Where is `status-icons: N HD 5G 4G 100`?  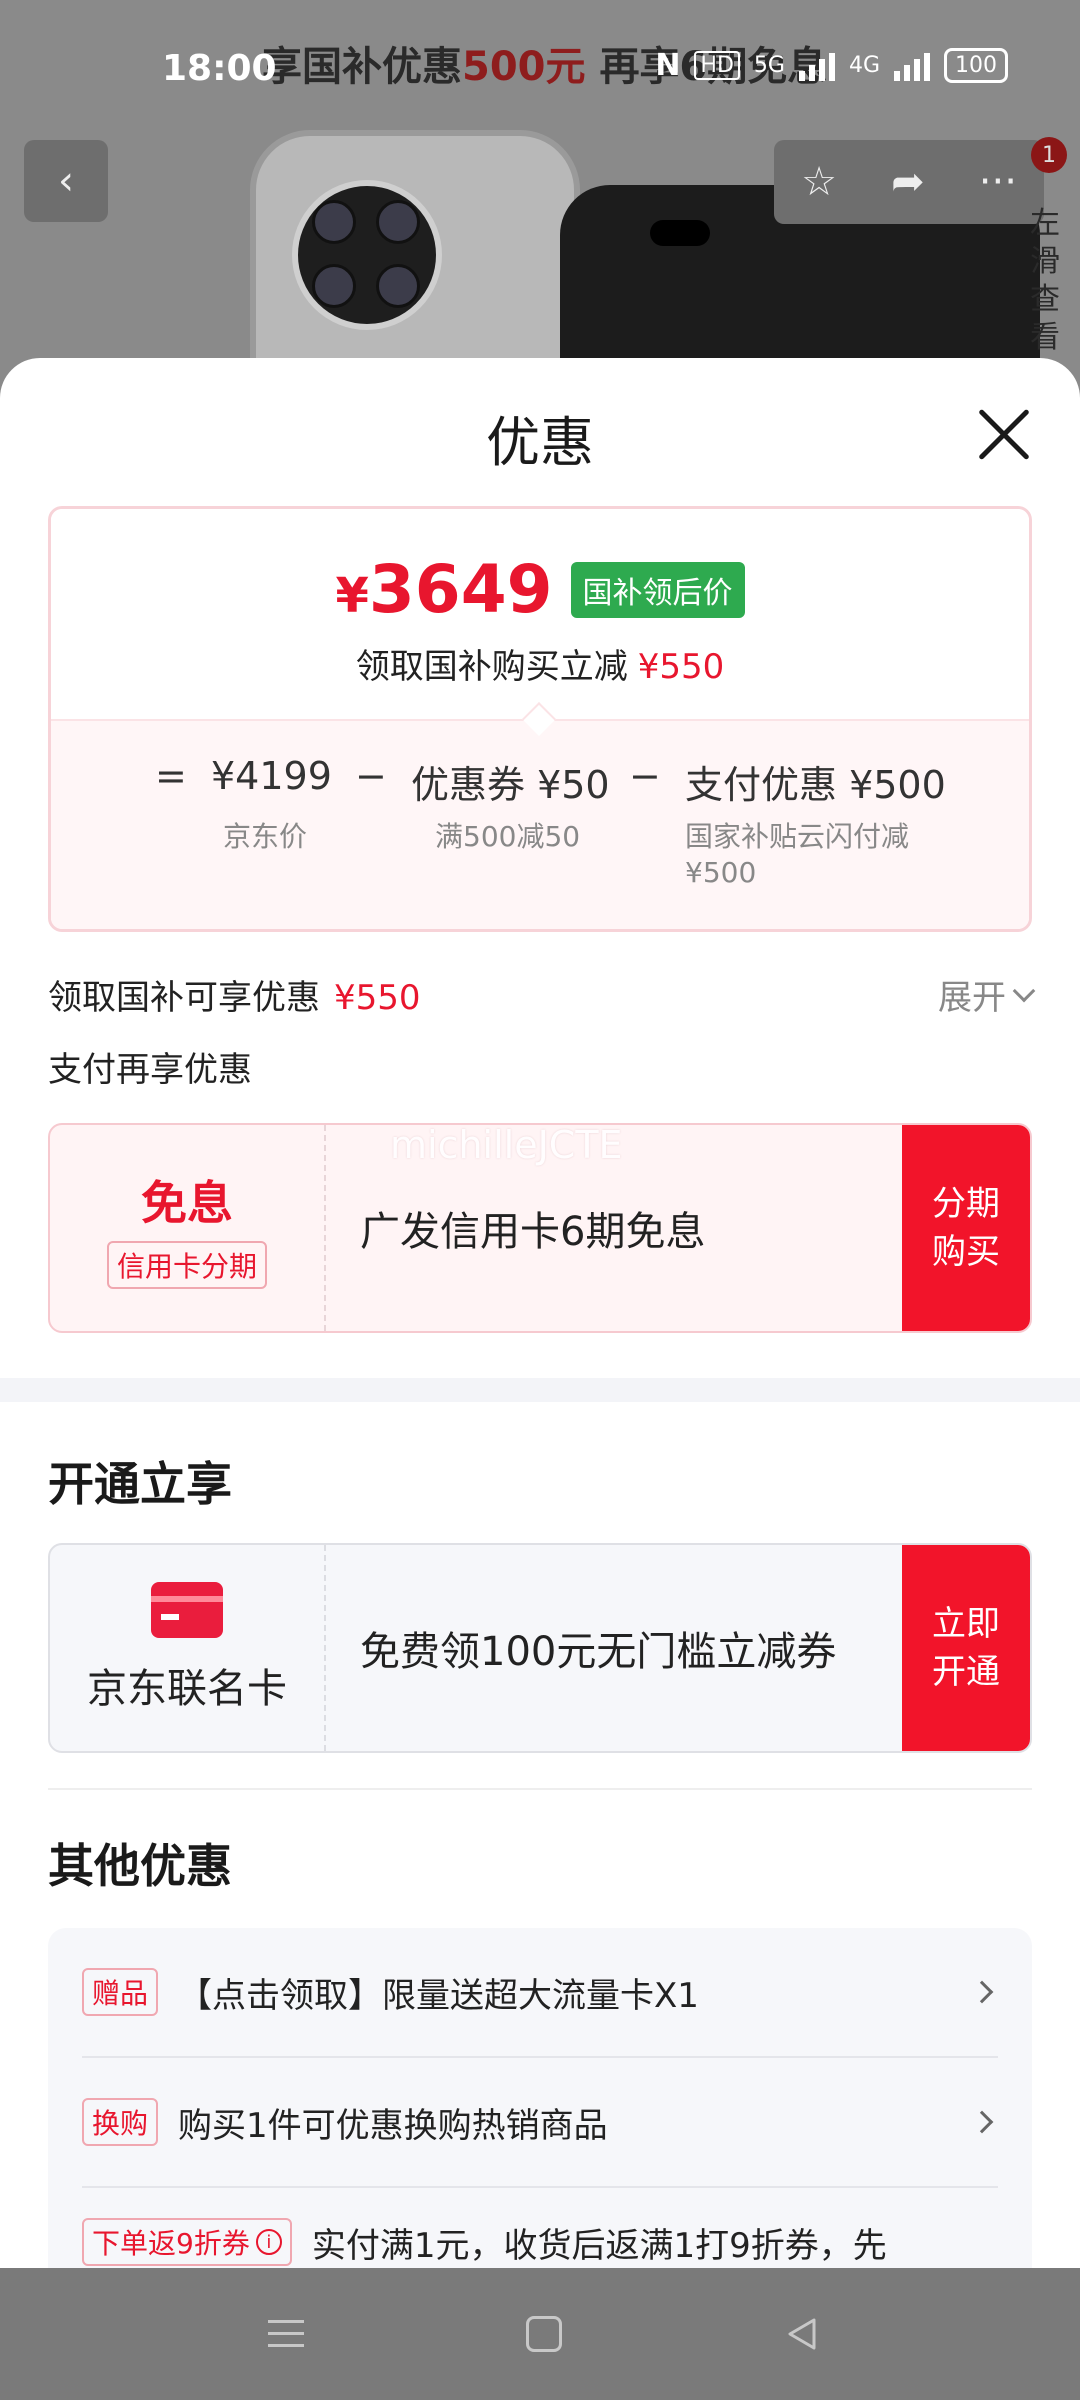
status-icons: N HD 5G 4G 100 is located at coordinates (831, 65).